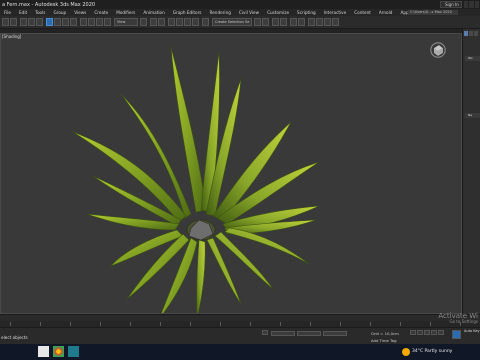 This screenshot has width=480, height=360. What do you see at coordinates (265, 22) in the screenshot?
I see `align-icon` at bounding box center [265, 22].